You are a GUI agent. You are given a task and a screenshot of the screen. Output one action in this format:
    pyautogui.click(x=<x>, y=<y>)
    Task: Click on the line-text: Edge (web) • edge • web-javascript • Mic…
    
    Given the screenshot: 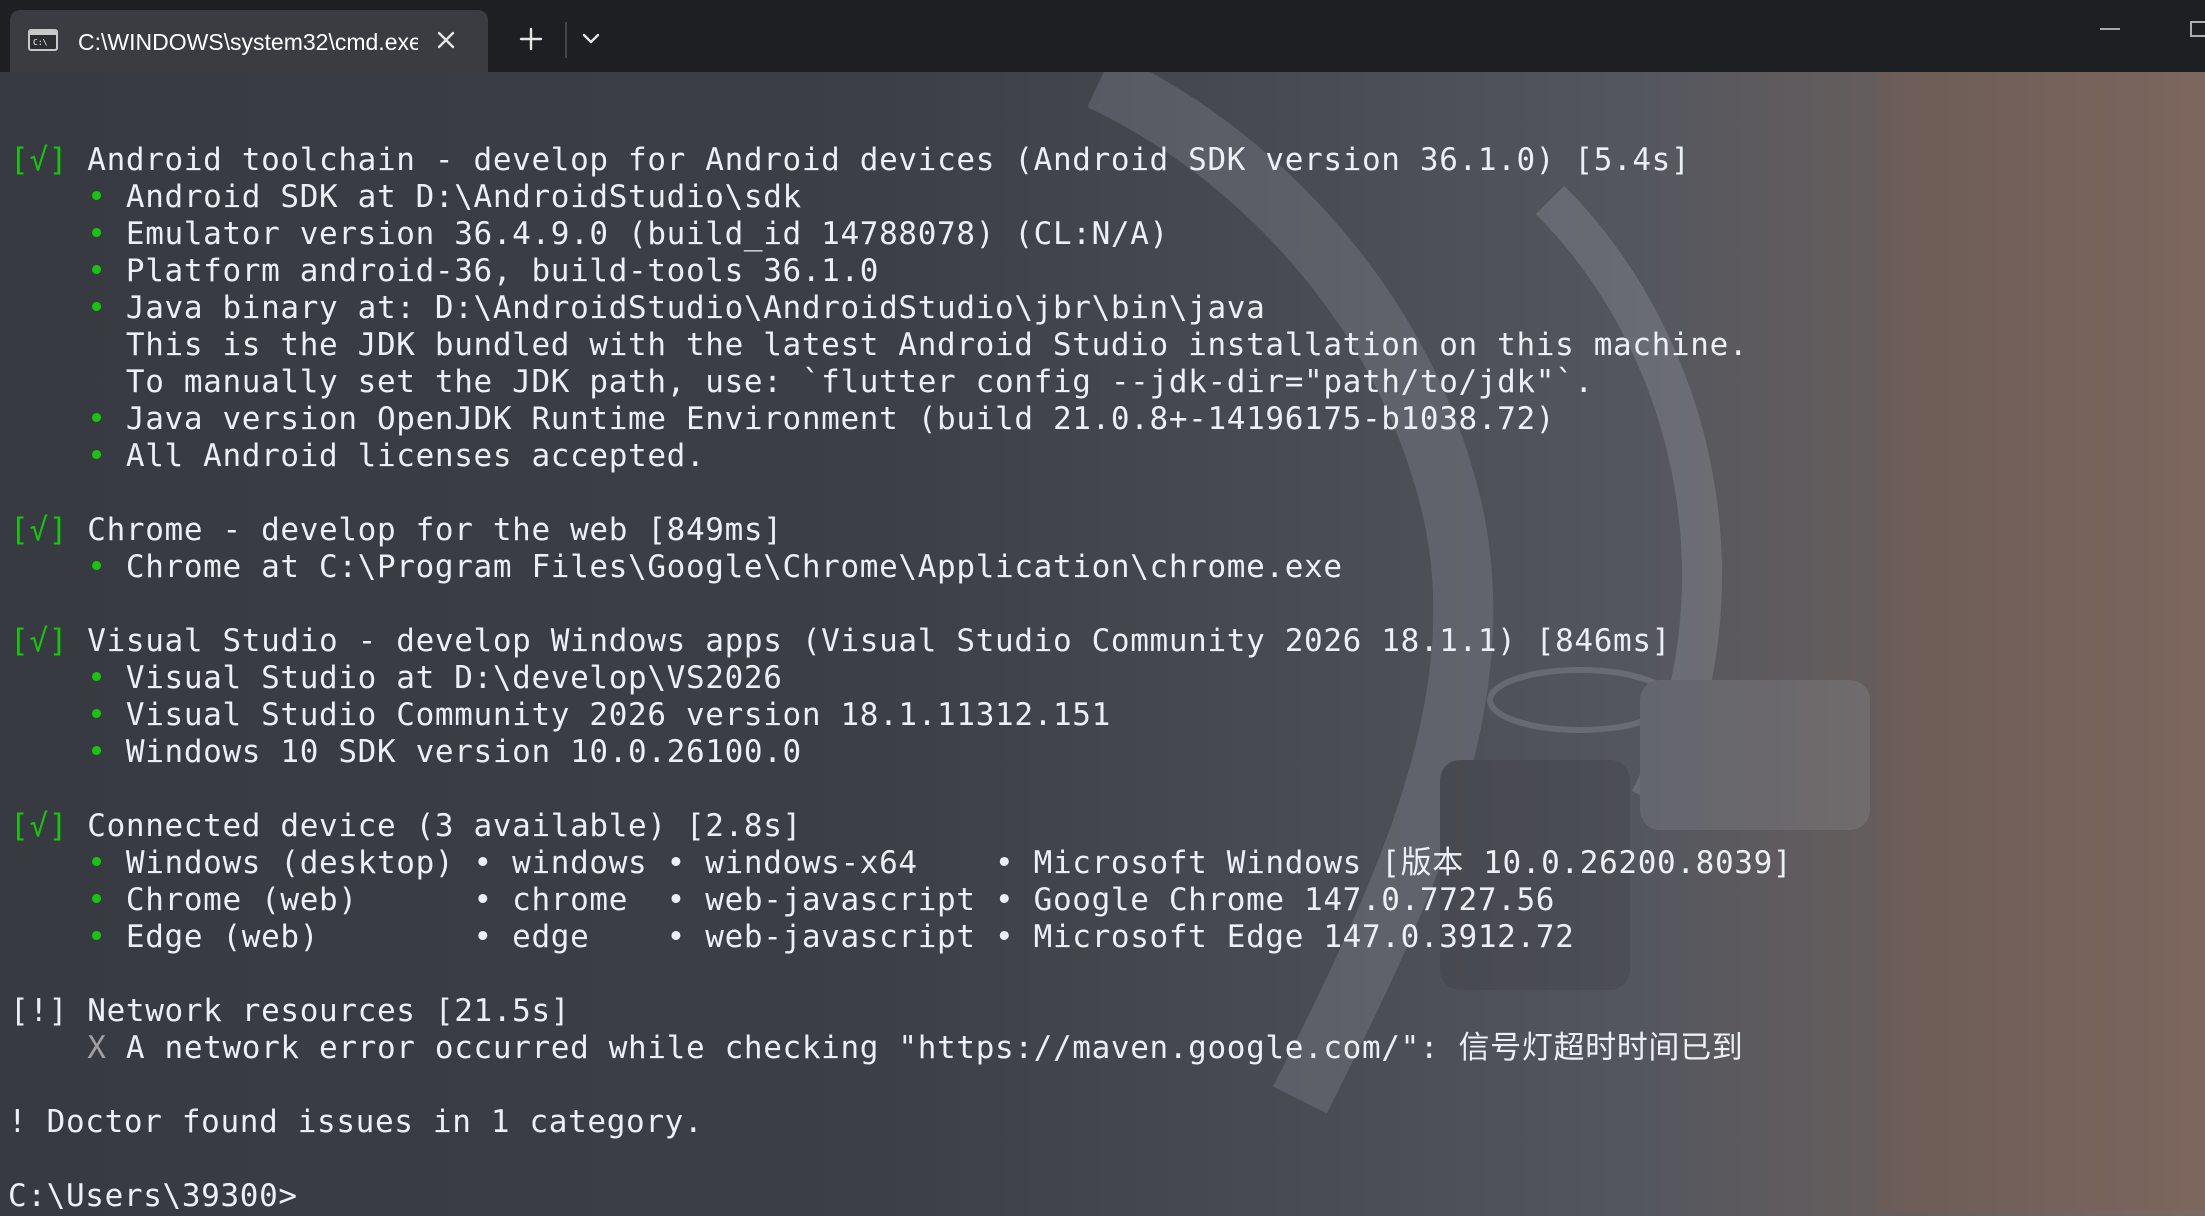 What is the action you would take?
    pyautogui.click(x=840, y=937)
    